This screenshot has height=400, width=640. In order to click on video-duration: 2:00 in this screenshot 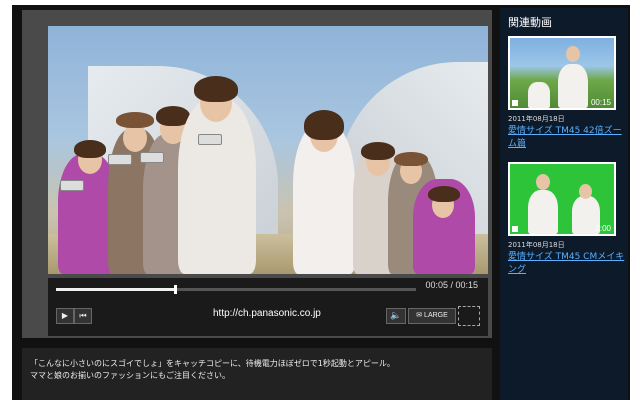, I will do `click(603, 228)`.